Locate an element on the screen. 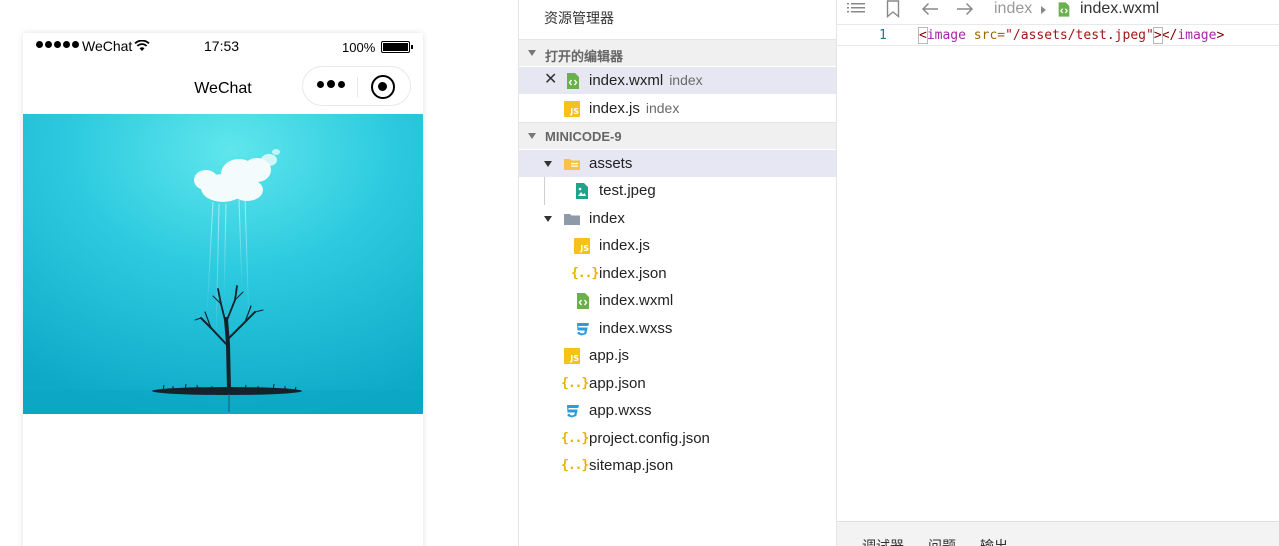 This screenshot has height=546, width=1279. tree-file-app-js: JS app.js is located at coordinates (677, 355).